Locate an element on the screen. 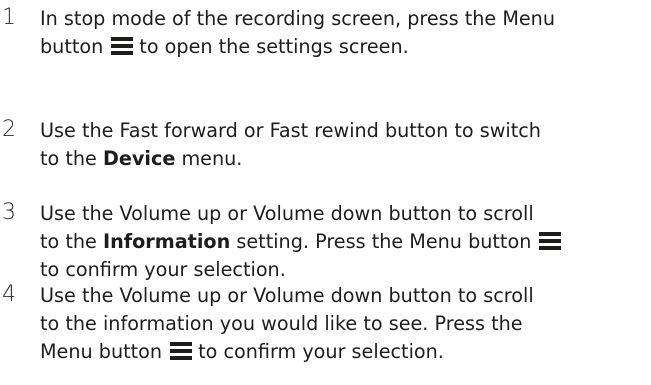  menu-name-device: Device is located at coordinates (139, 158).